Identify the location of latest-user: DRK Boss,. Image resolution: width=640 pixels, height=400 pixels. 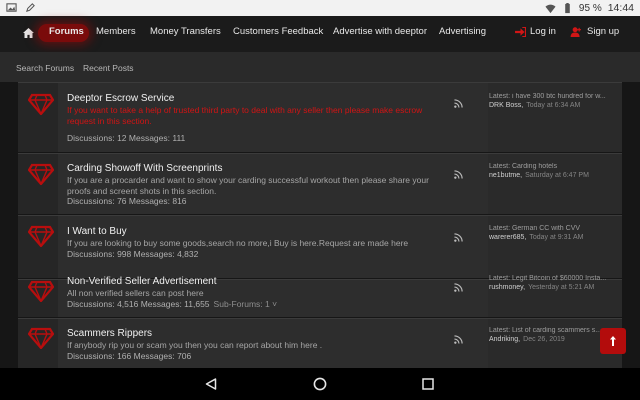
(506, 105).